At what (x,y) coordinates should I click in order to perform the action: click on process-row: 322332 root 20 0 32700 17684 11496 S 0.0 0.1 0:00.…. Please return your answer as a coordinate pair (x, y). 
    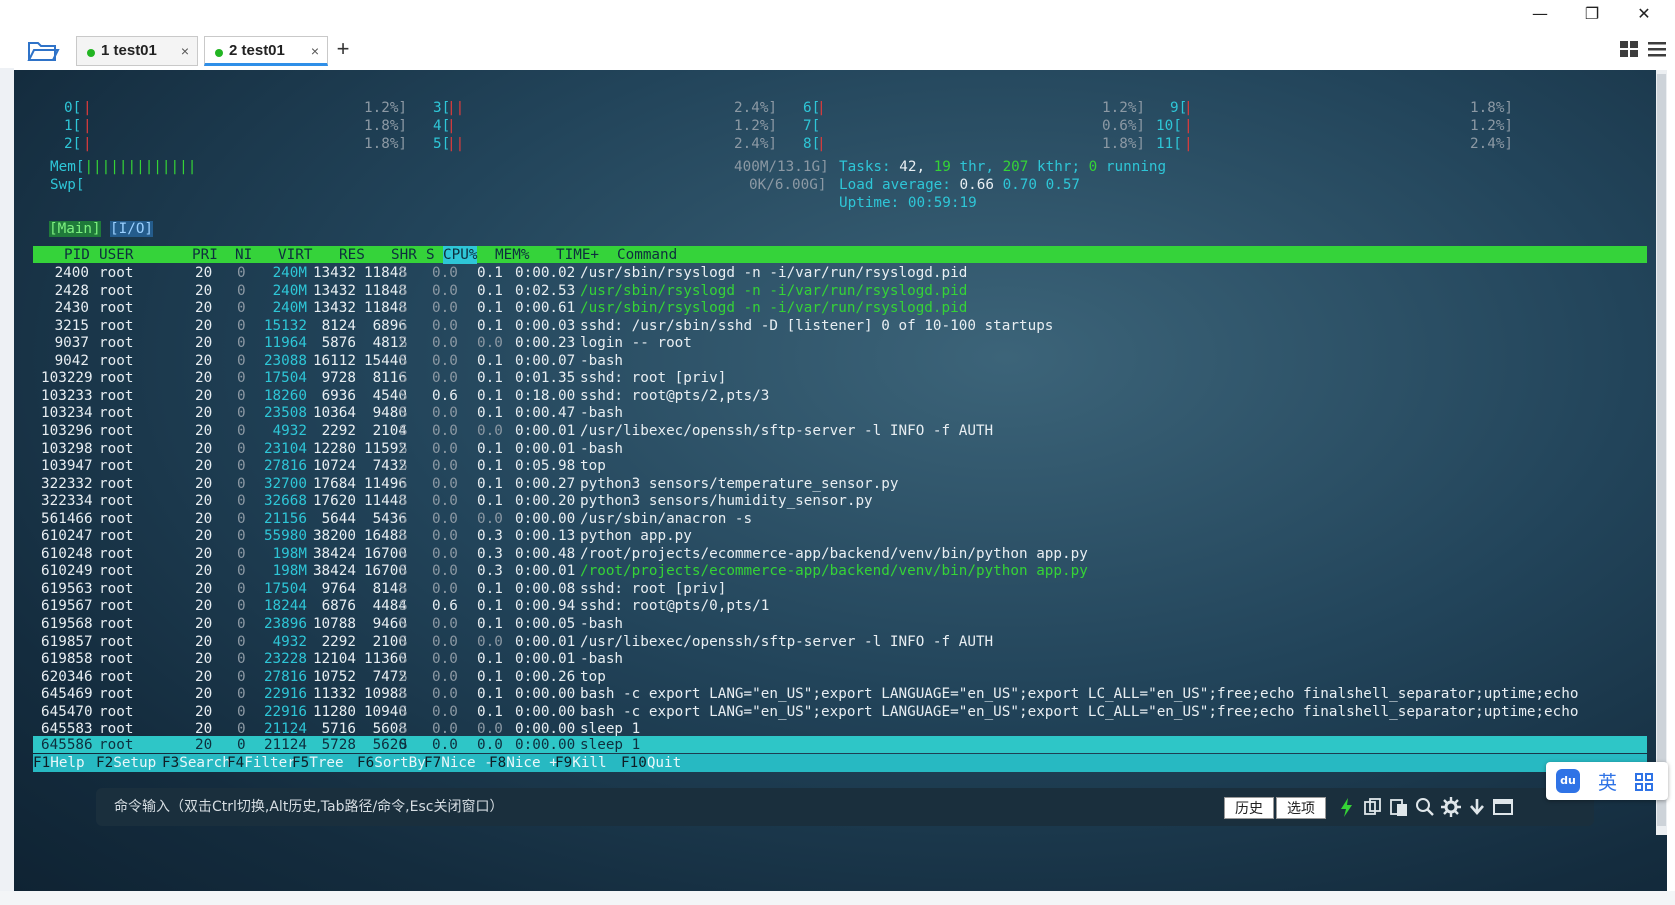
    Looking at the image, I should click on (839, 483).